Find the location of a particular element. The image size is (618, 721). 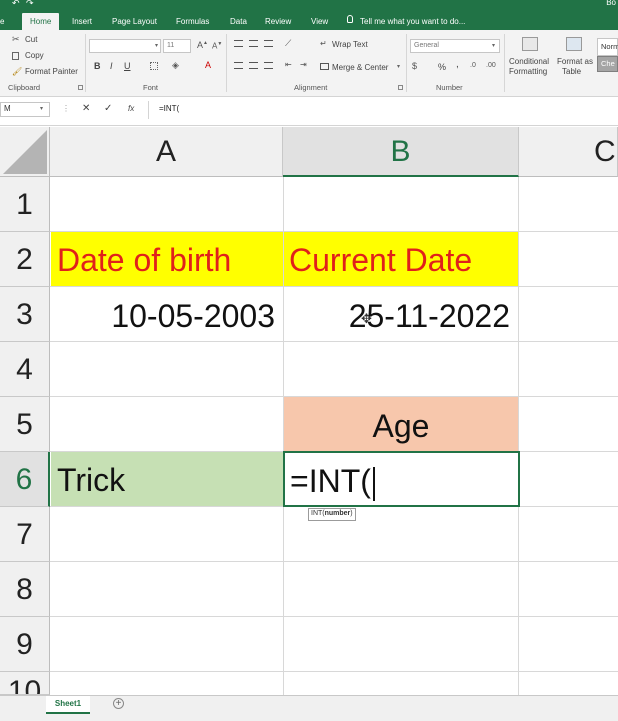

column-header-b: B is located at coordinates (401, 152).